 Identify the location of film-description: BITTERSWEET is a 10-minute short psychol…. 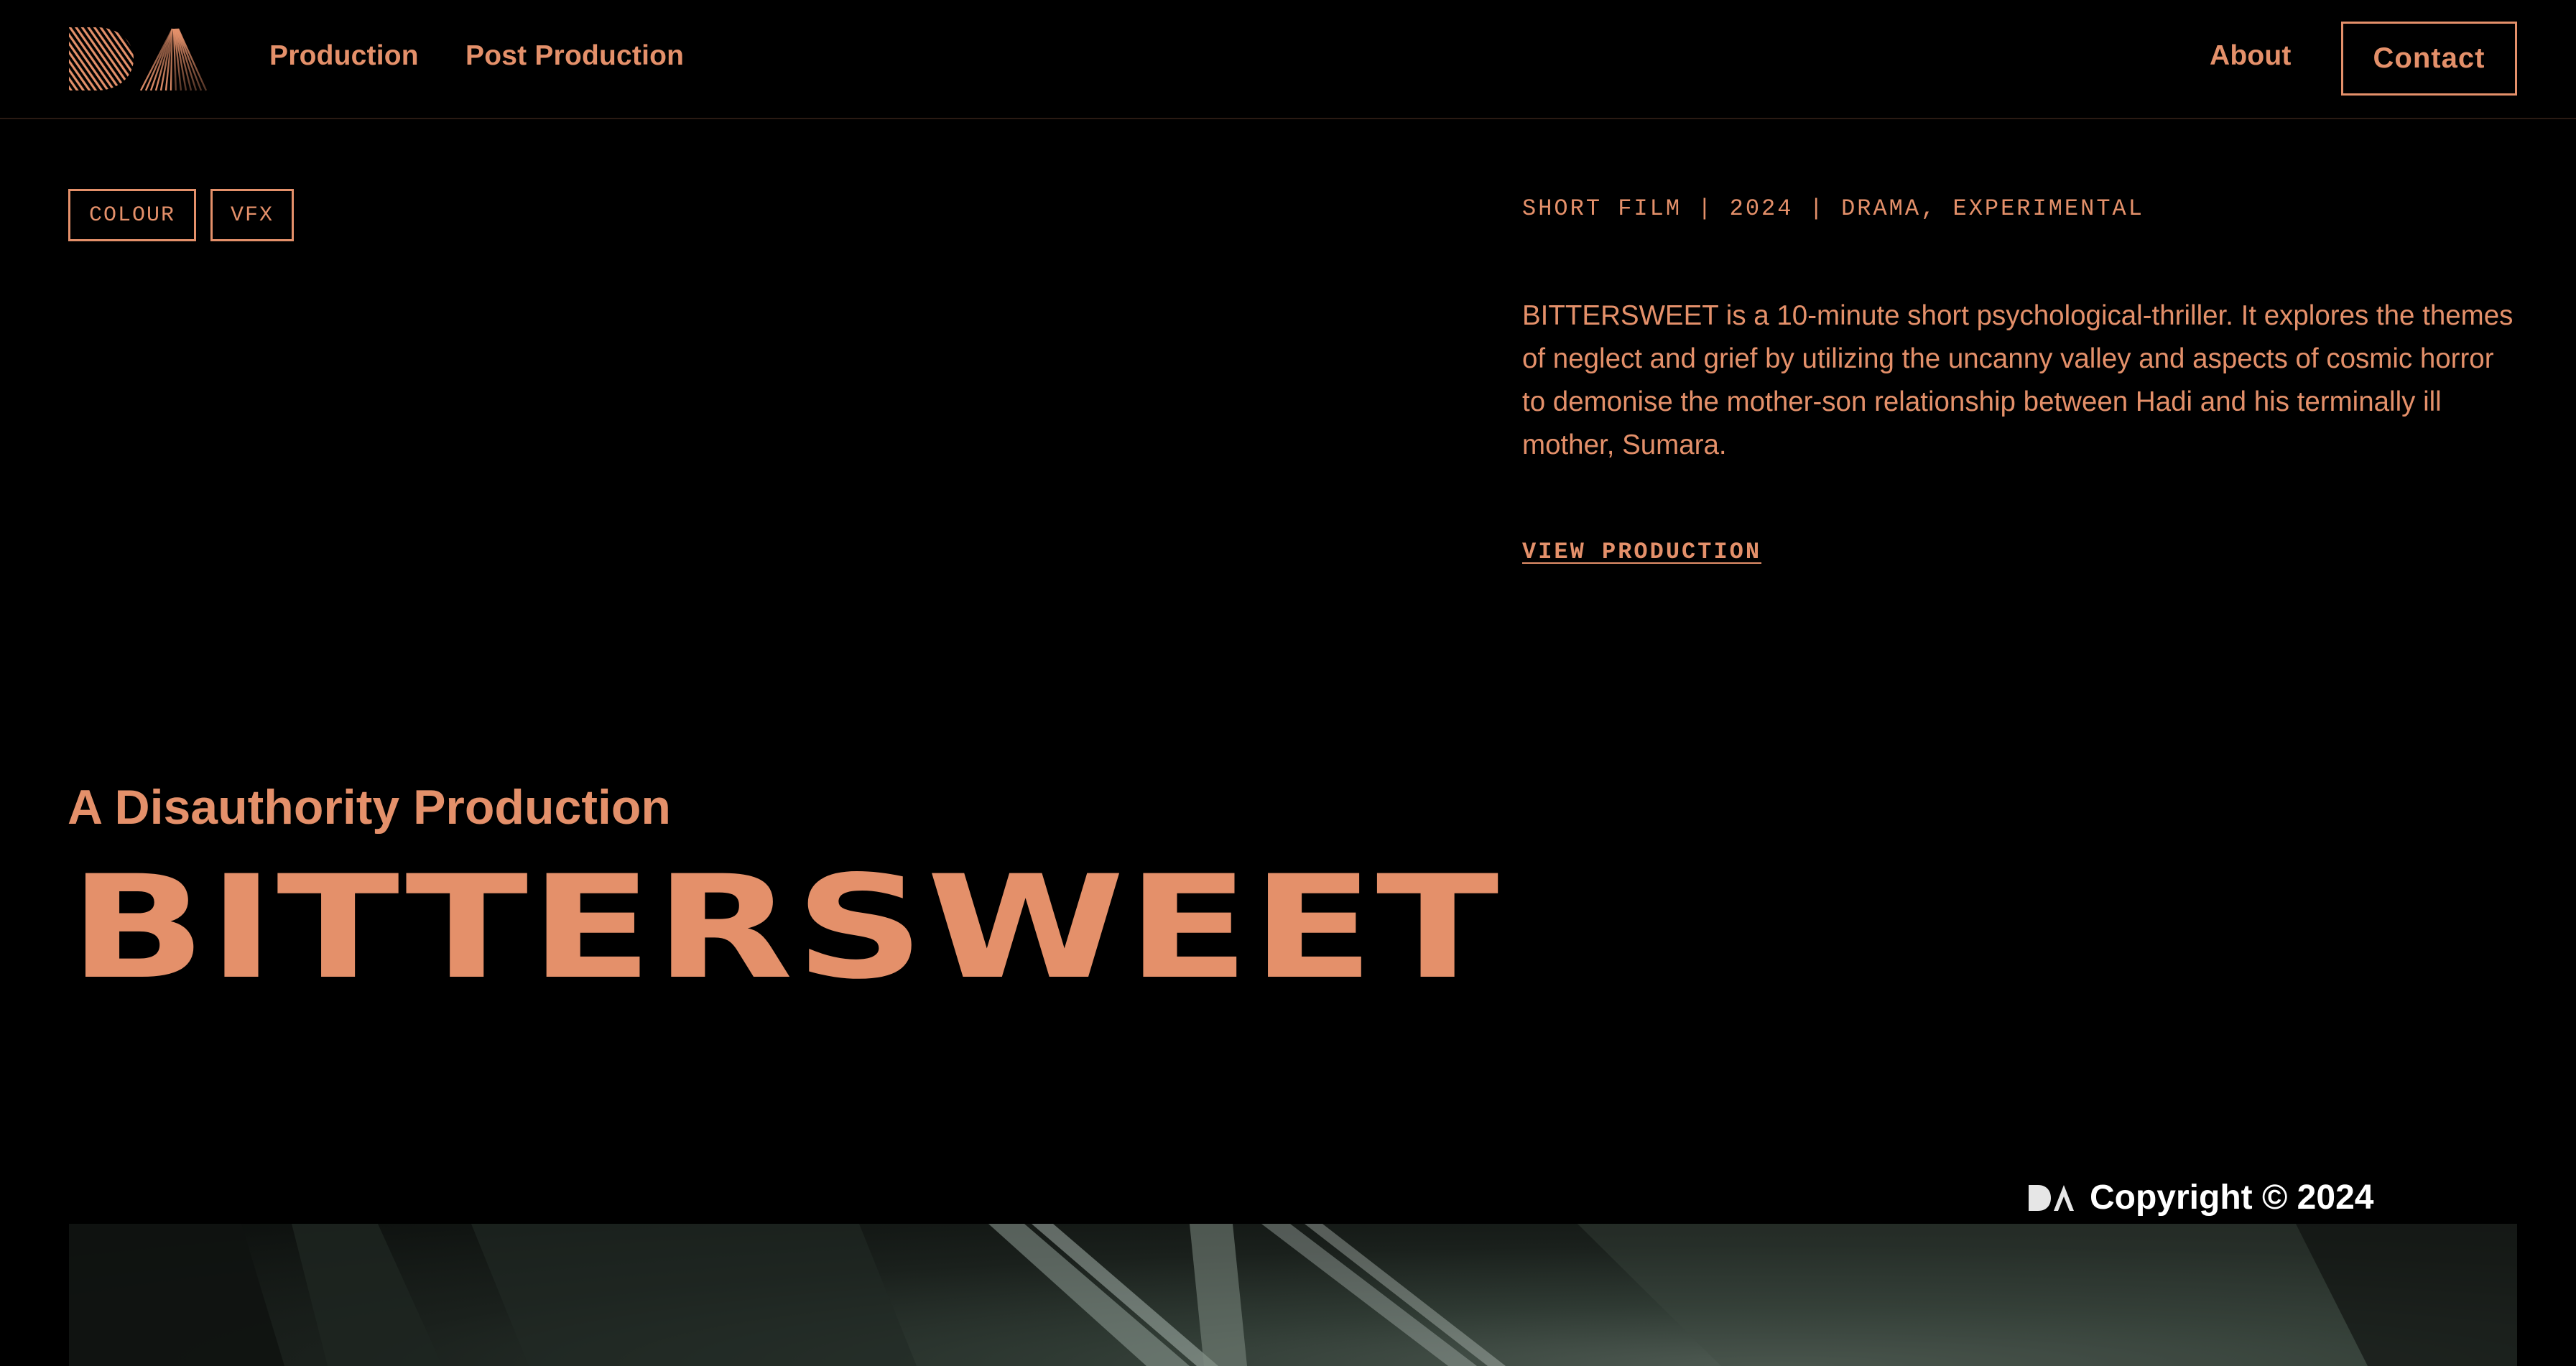
(2018, 380).